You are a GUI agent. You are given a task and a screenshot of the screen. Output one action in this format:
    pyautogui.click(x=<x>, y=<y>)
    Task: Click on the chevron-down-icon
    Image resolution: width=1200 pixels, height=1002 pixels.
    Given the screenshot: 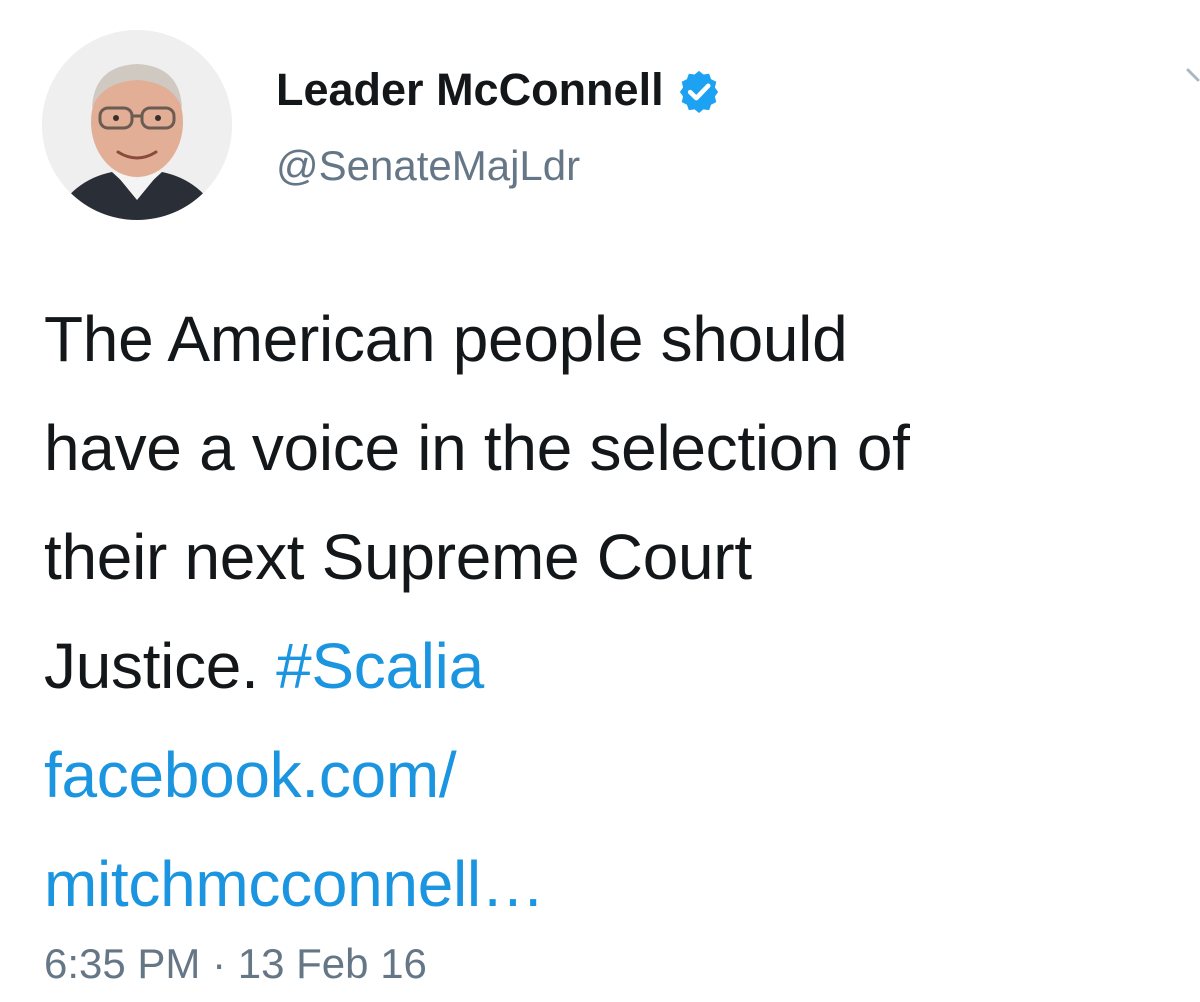 What is the action you would take?
    pyautogui.click(x=1192, y=80)
    